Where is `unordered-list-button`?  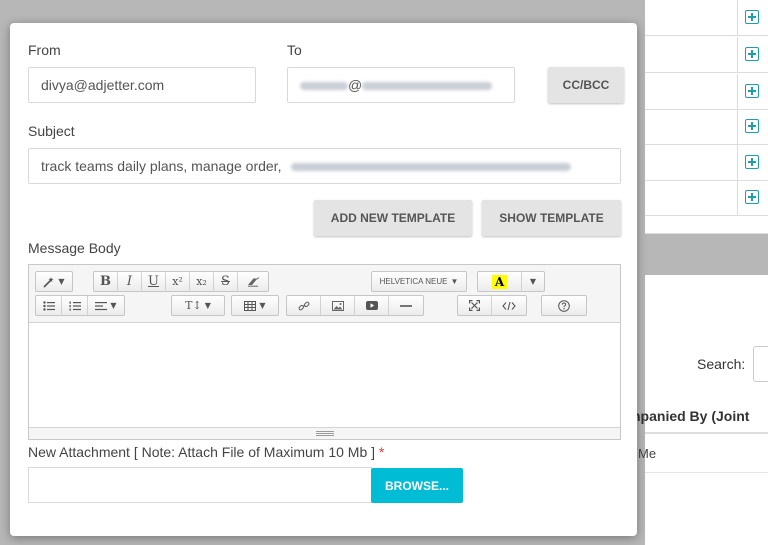 unordered-list-button is located at coordinates (49, 305).